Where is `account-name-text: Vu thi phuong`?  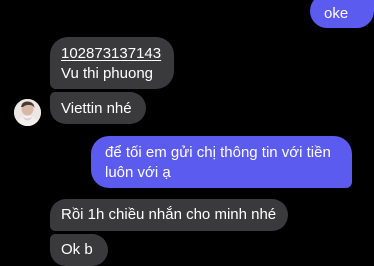
account-name-text: Vu thi phuong is located at coordinates (107, 73).